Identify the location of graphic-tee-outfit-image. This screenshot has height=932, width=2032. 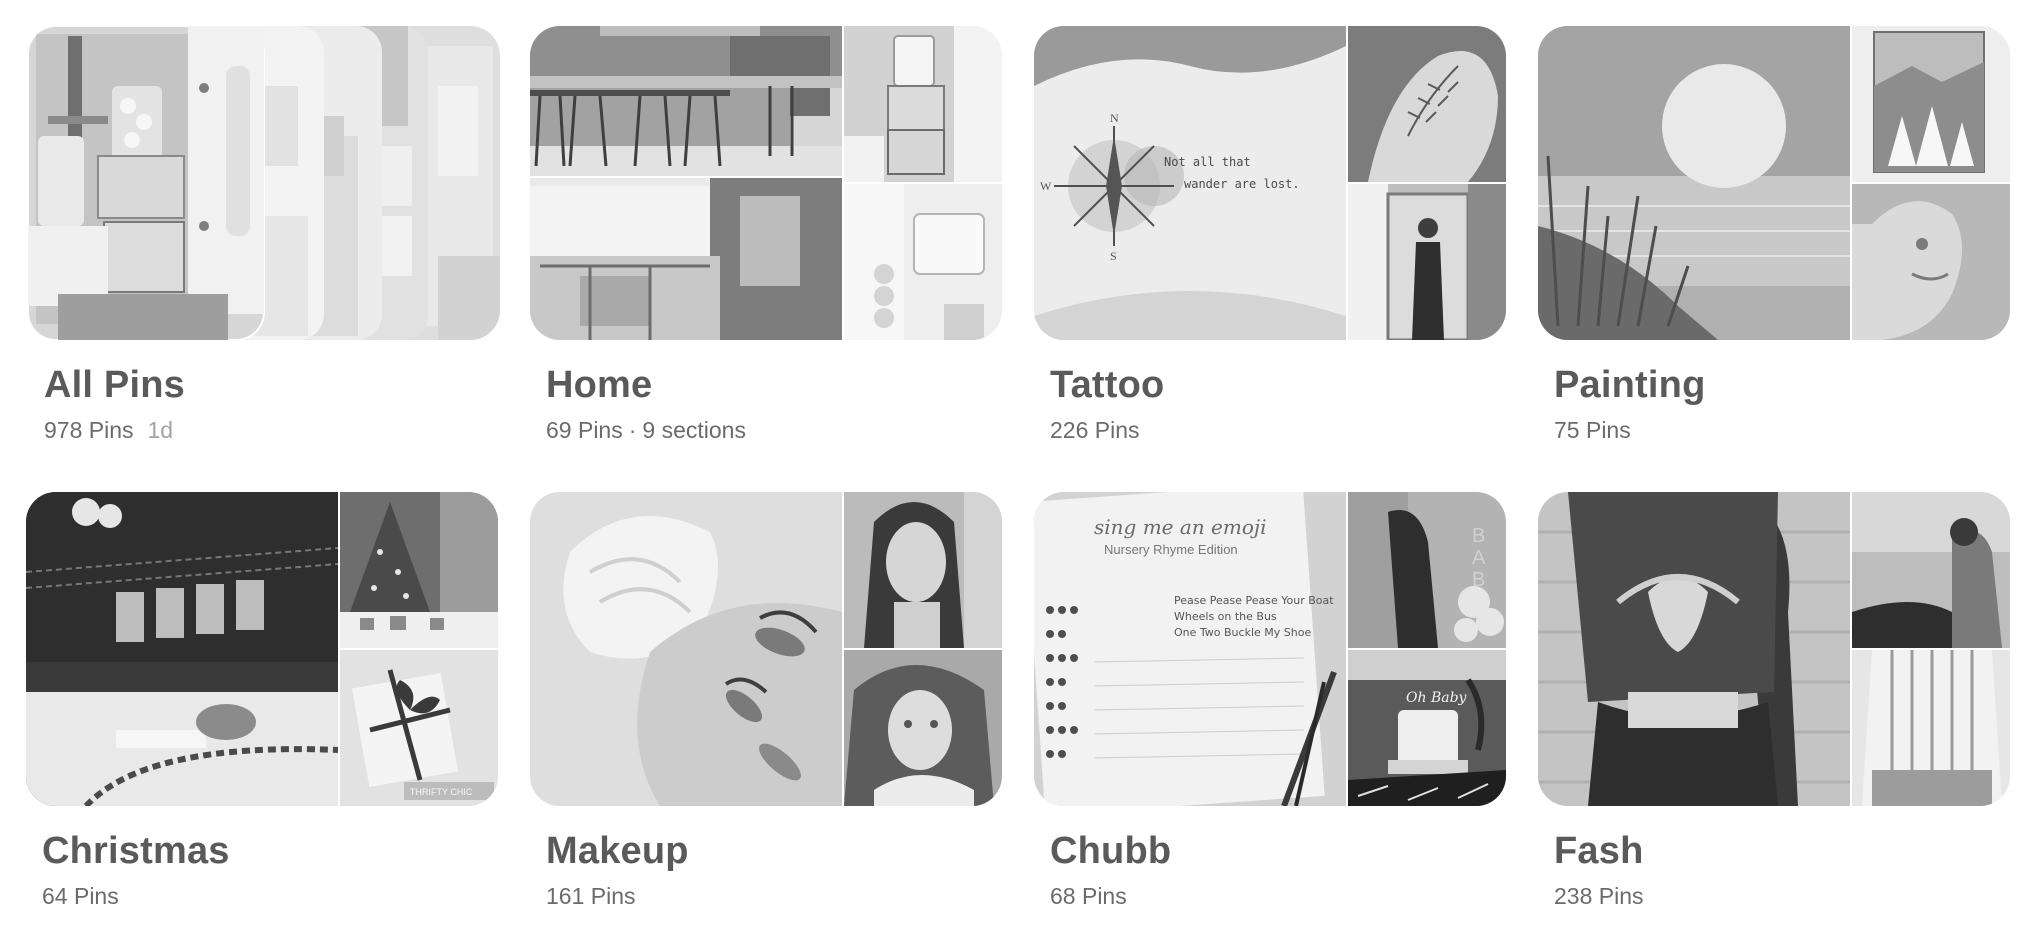
(1694, 649).